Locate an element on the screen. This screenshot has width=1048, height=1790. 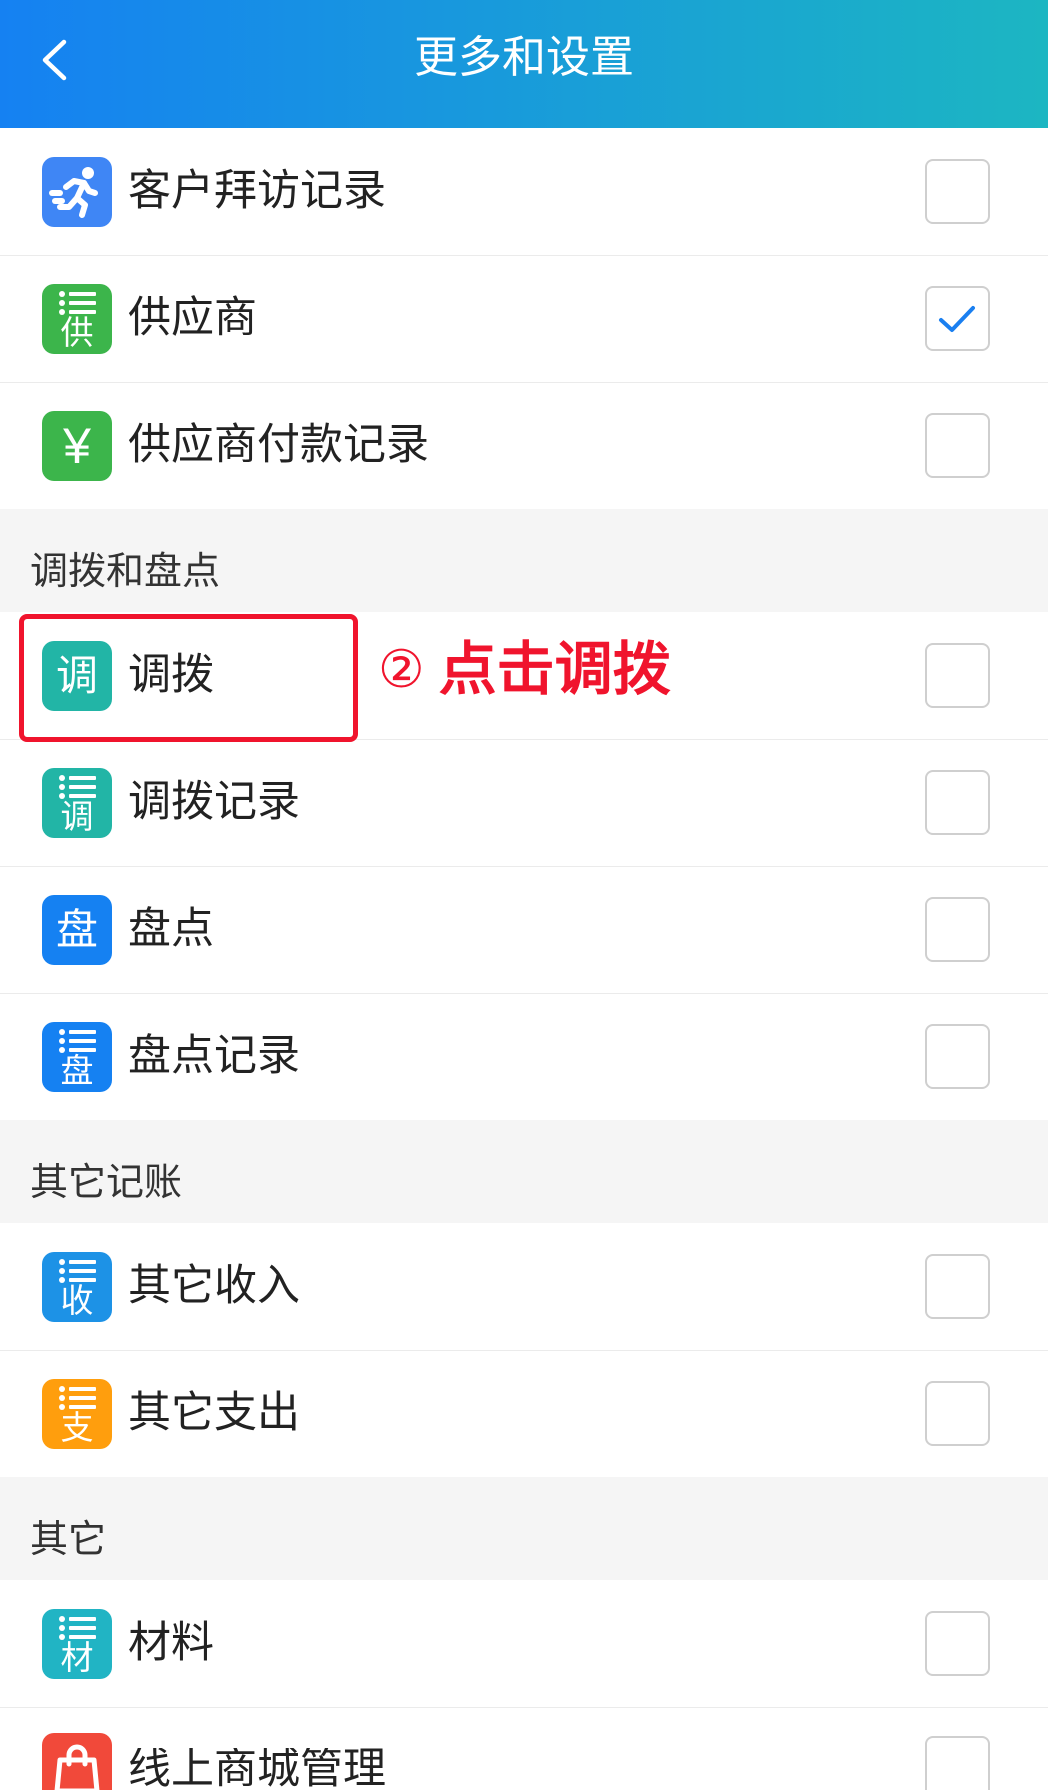
yuan-icon: ¥ is located at coordinates (77, 446).